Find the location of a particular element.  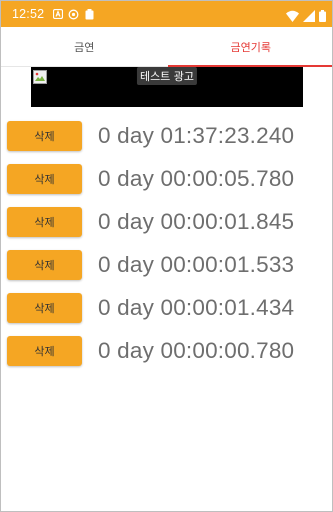

list-item: 삭제 0 day 00:00:01.845 is located at coordinates (167, 221).